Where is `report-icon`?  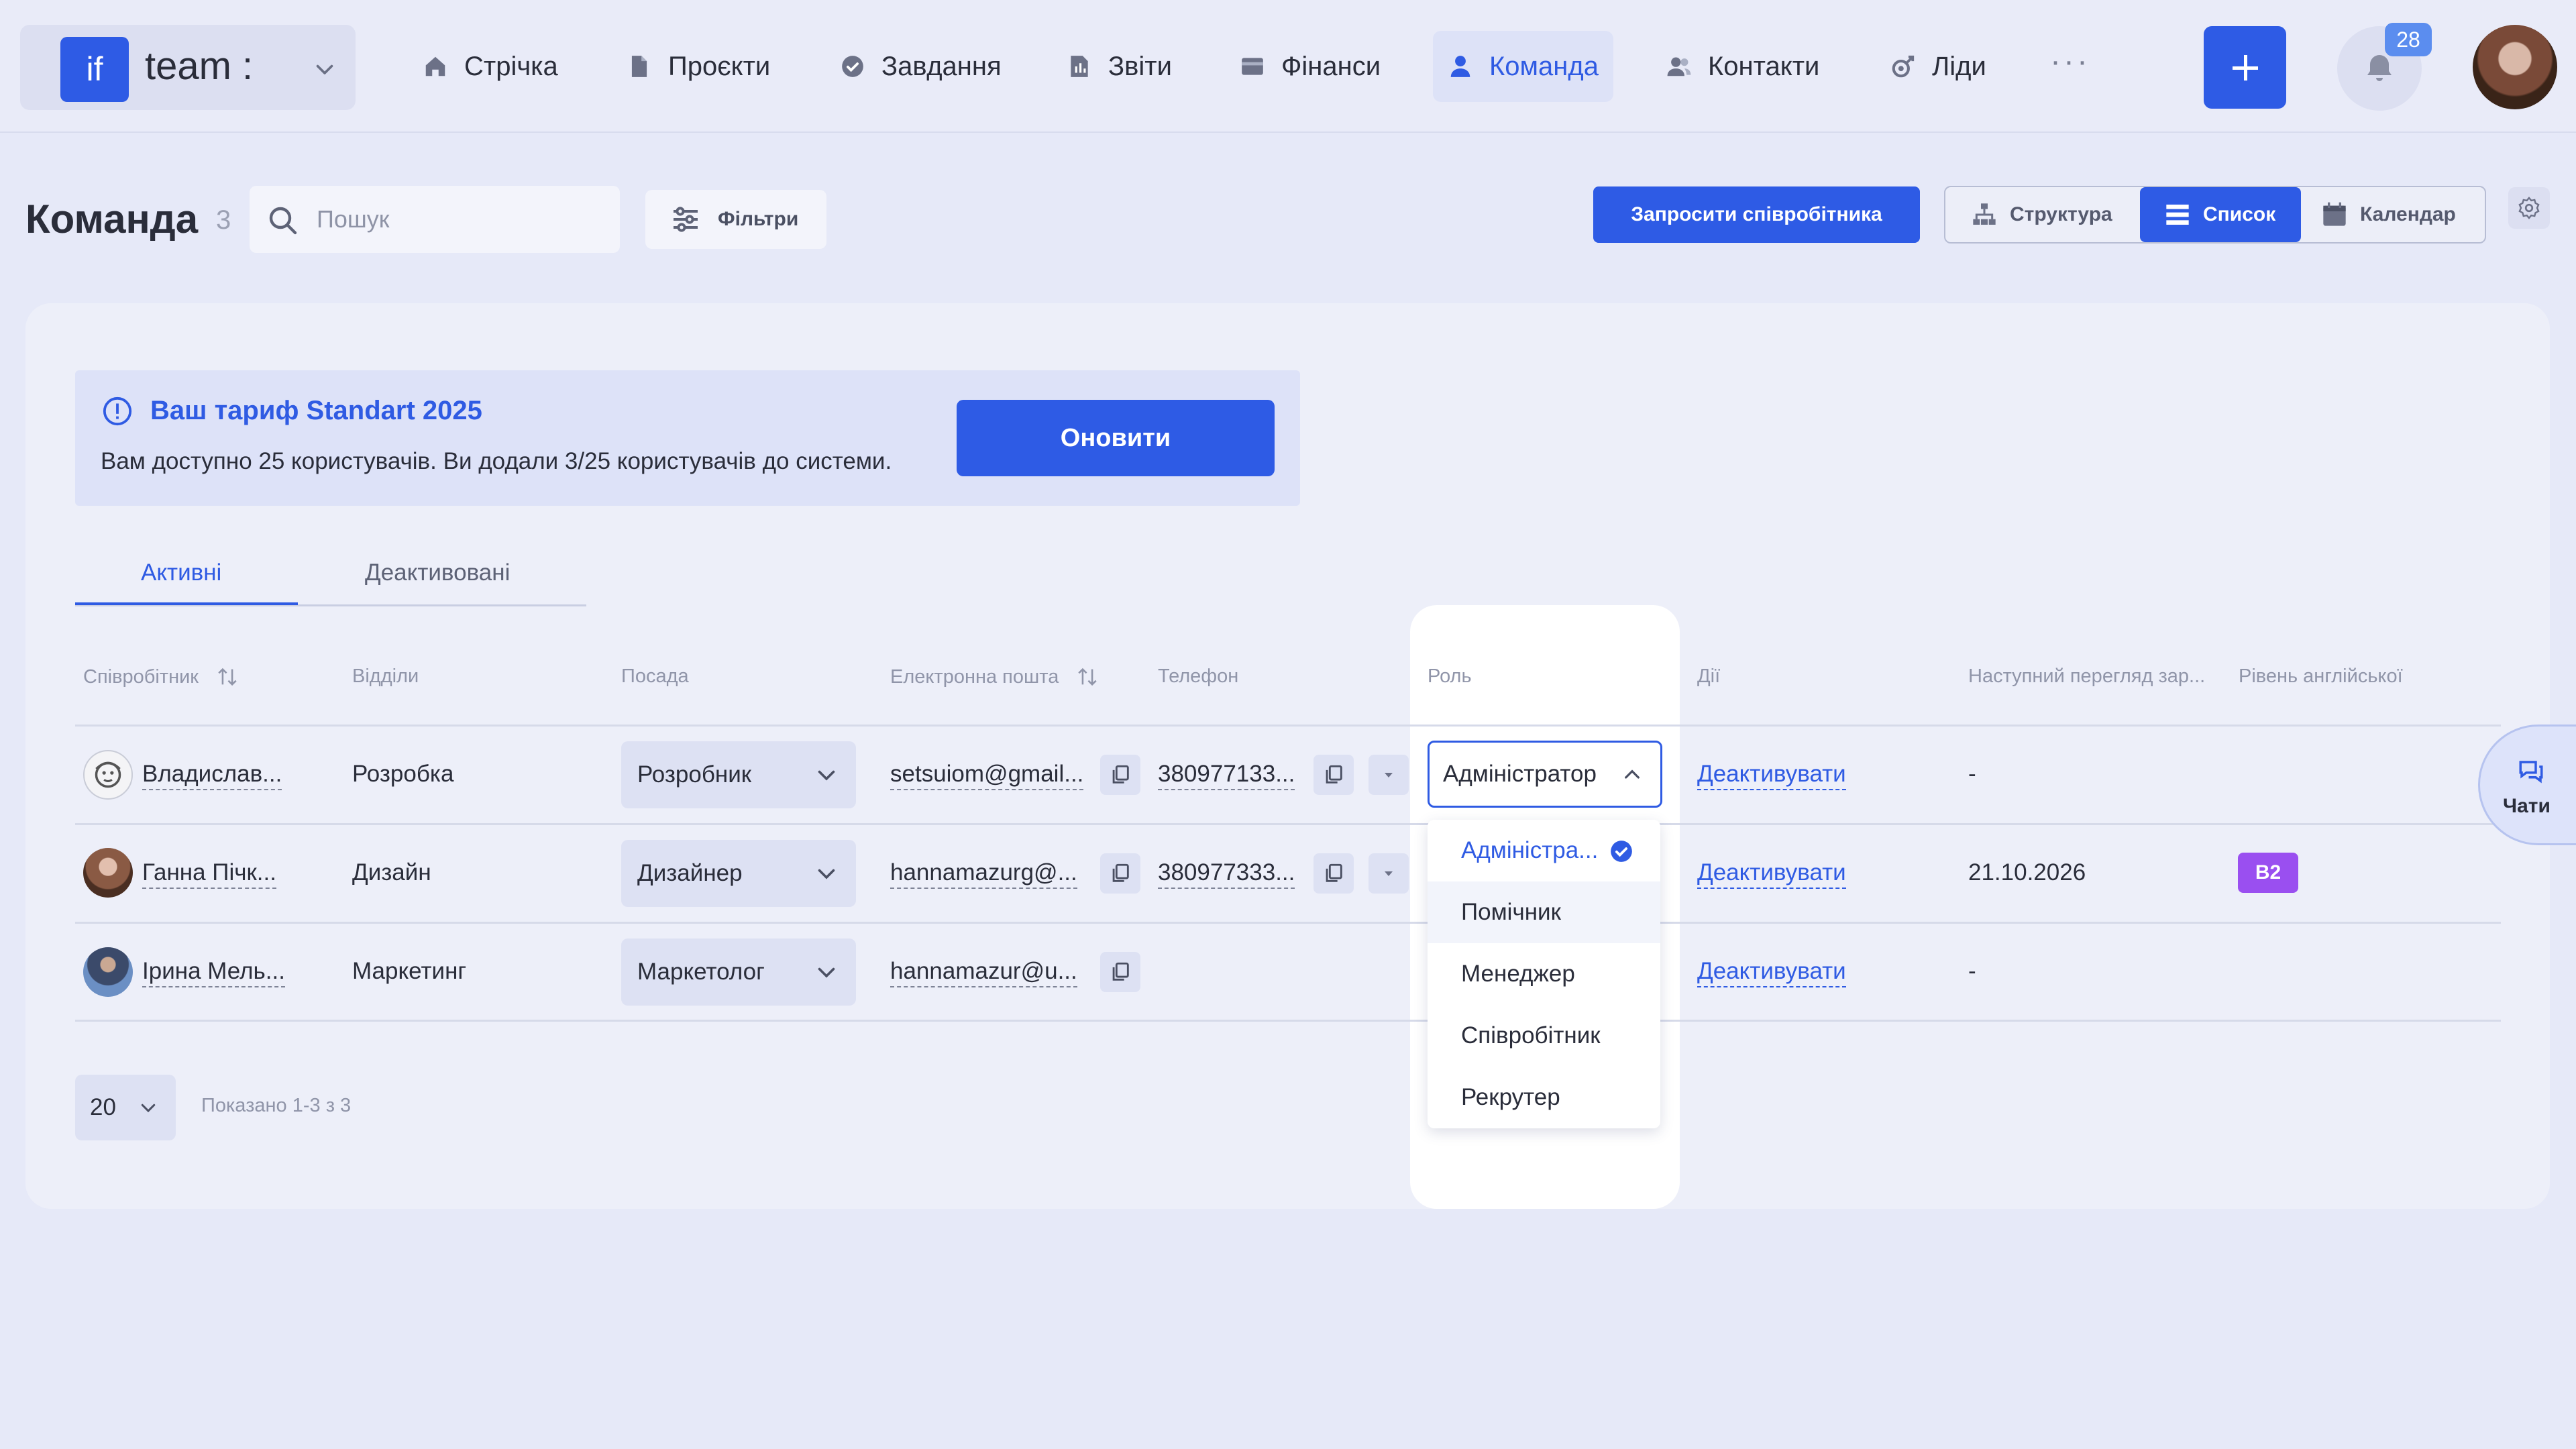 report-icon is located at coordinates (1079, 66).